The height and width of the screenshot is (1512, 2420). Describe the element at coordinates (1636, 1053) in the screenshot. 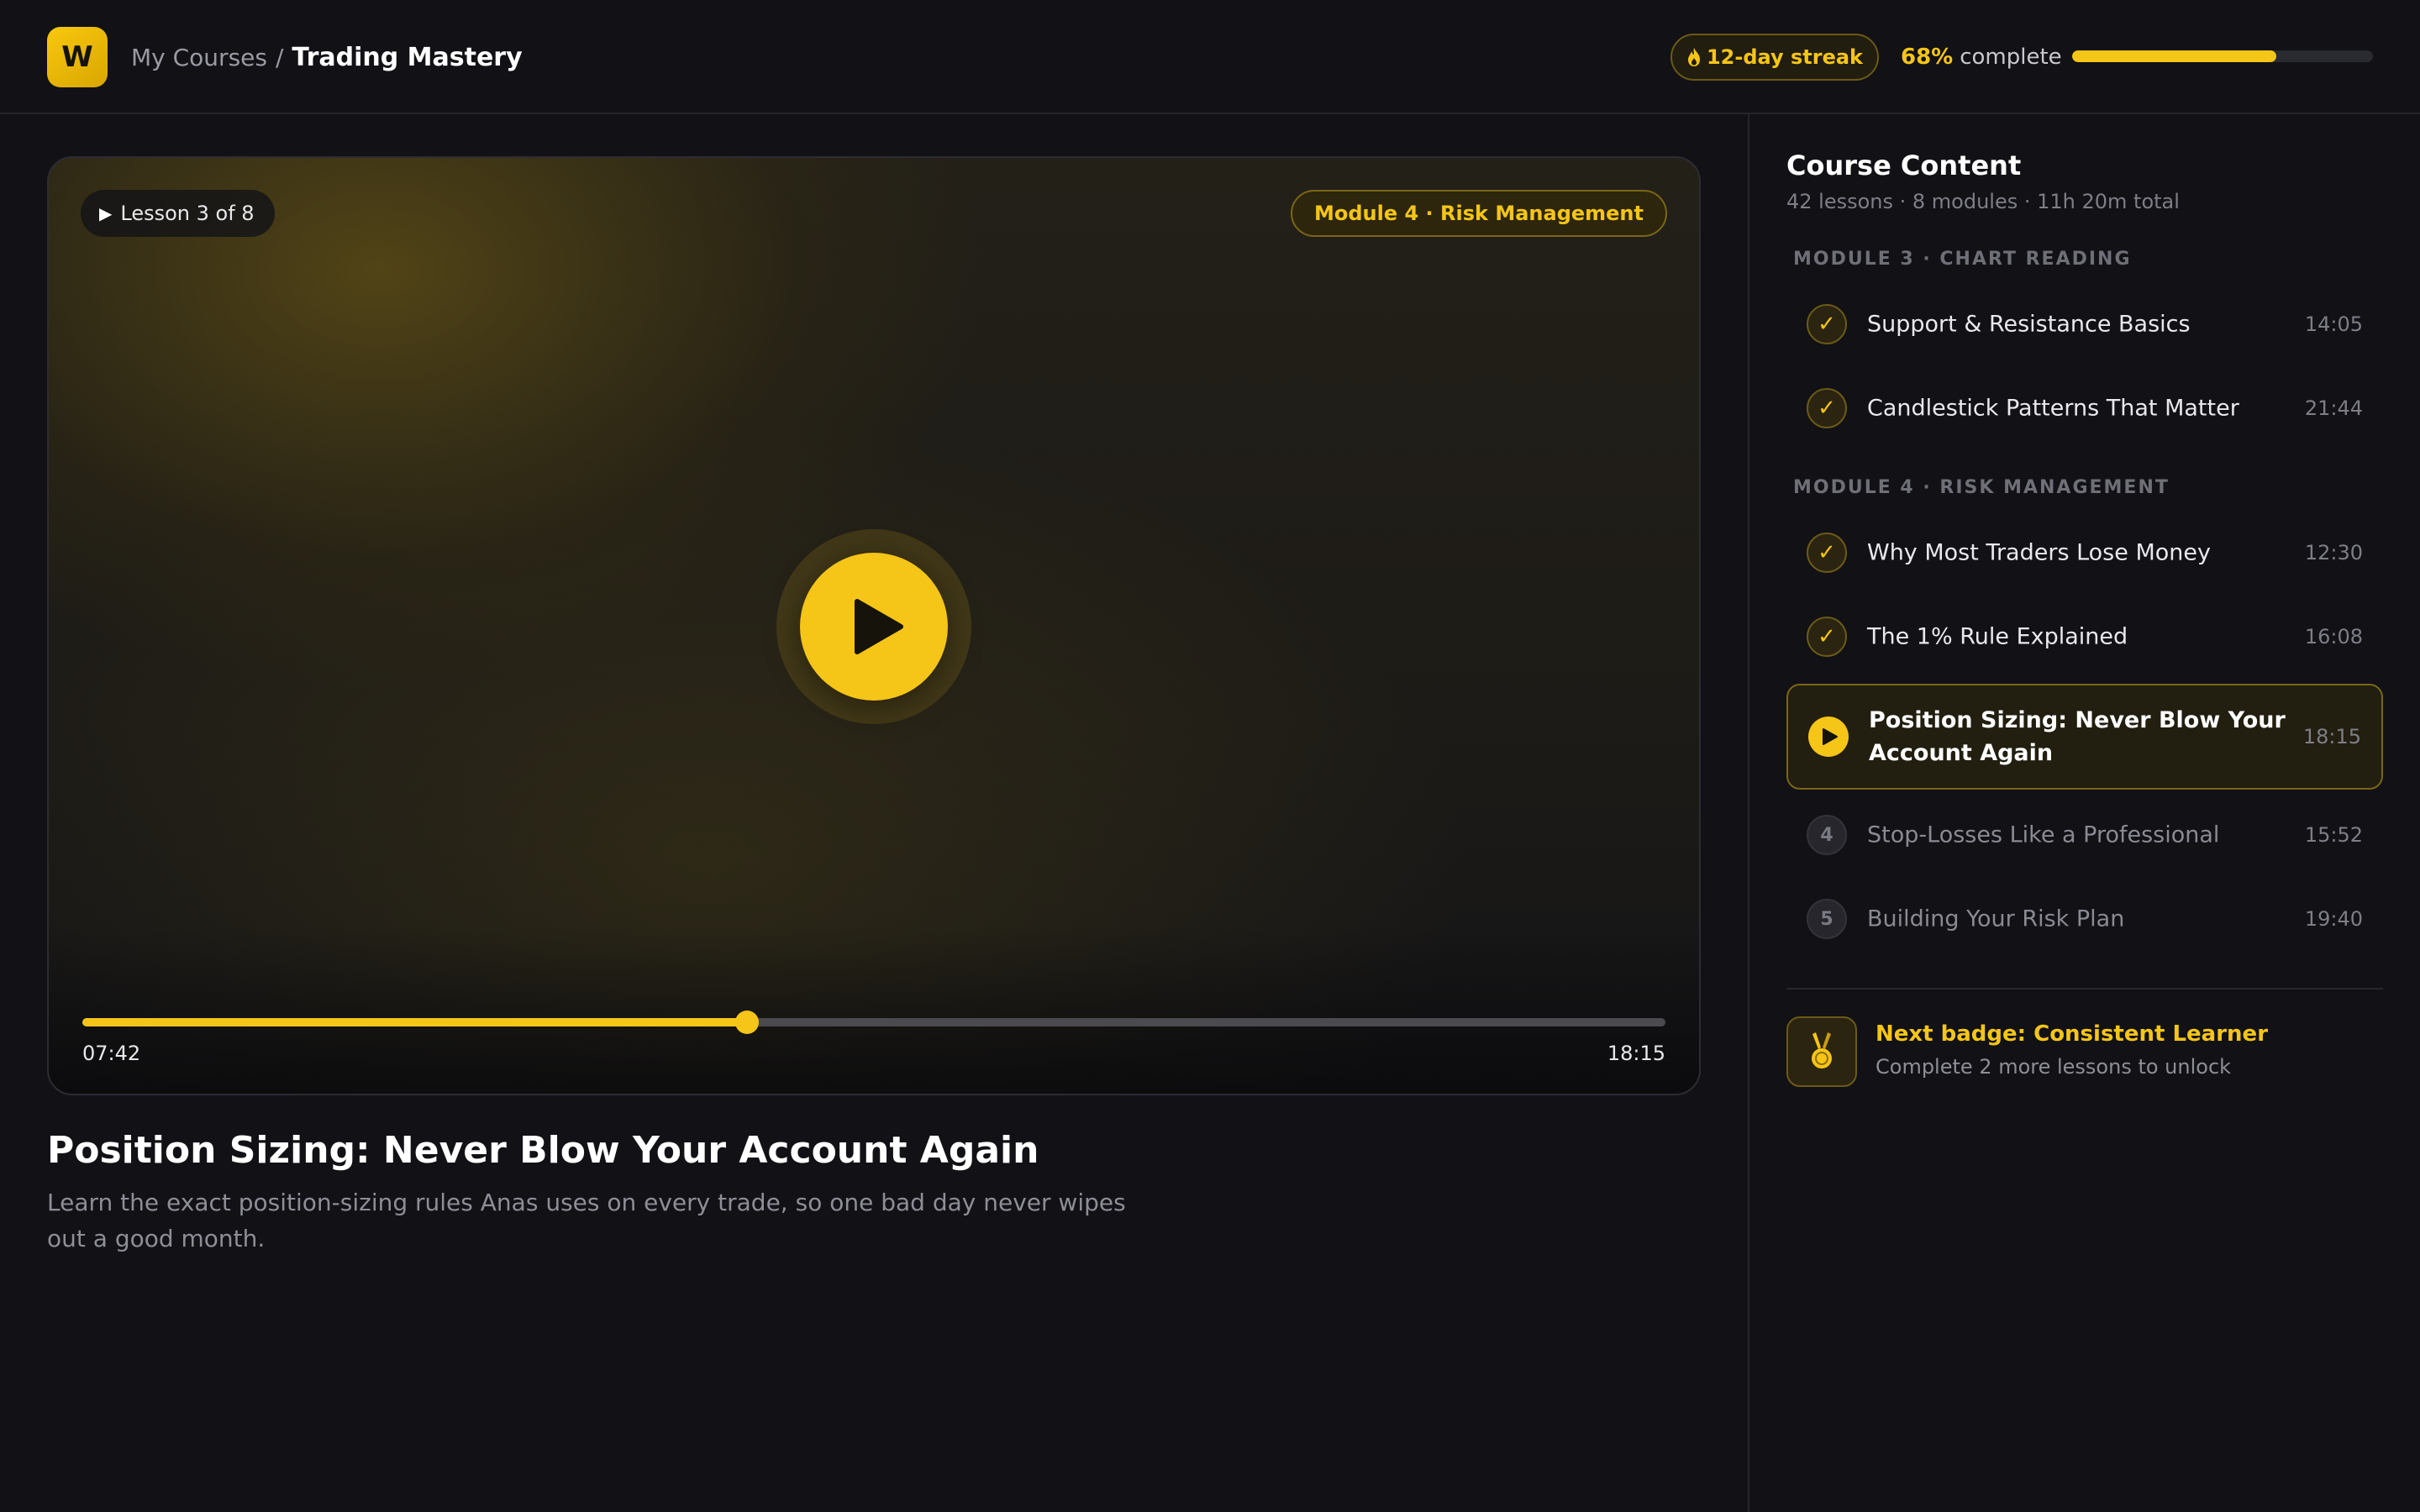

I see `video-duration: 18:15` at that location.